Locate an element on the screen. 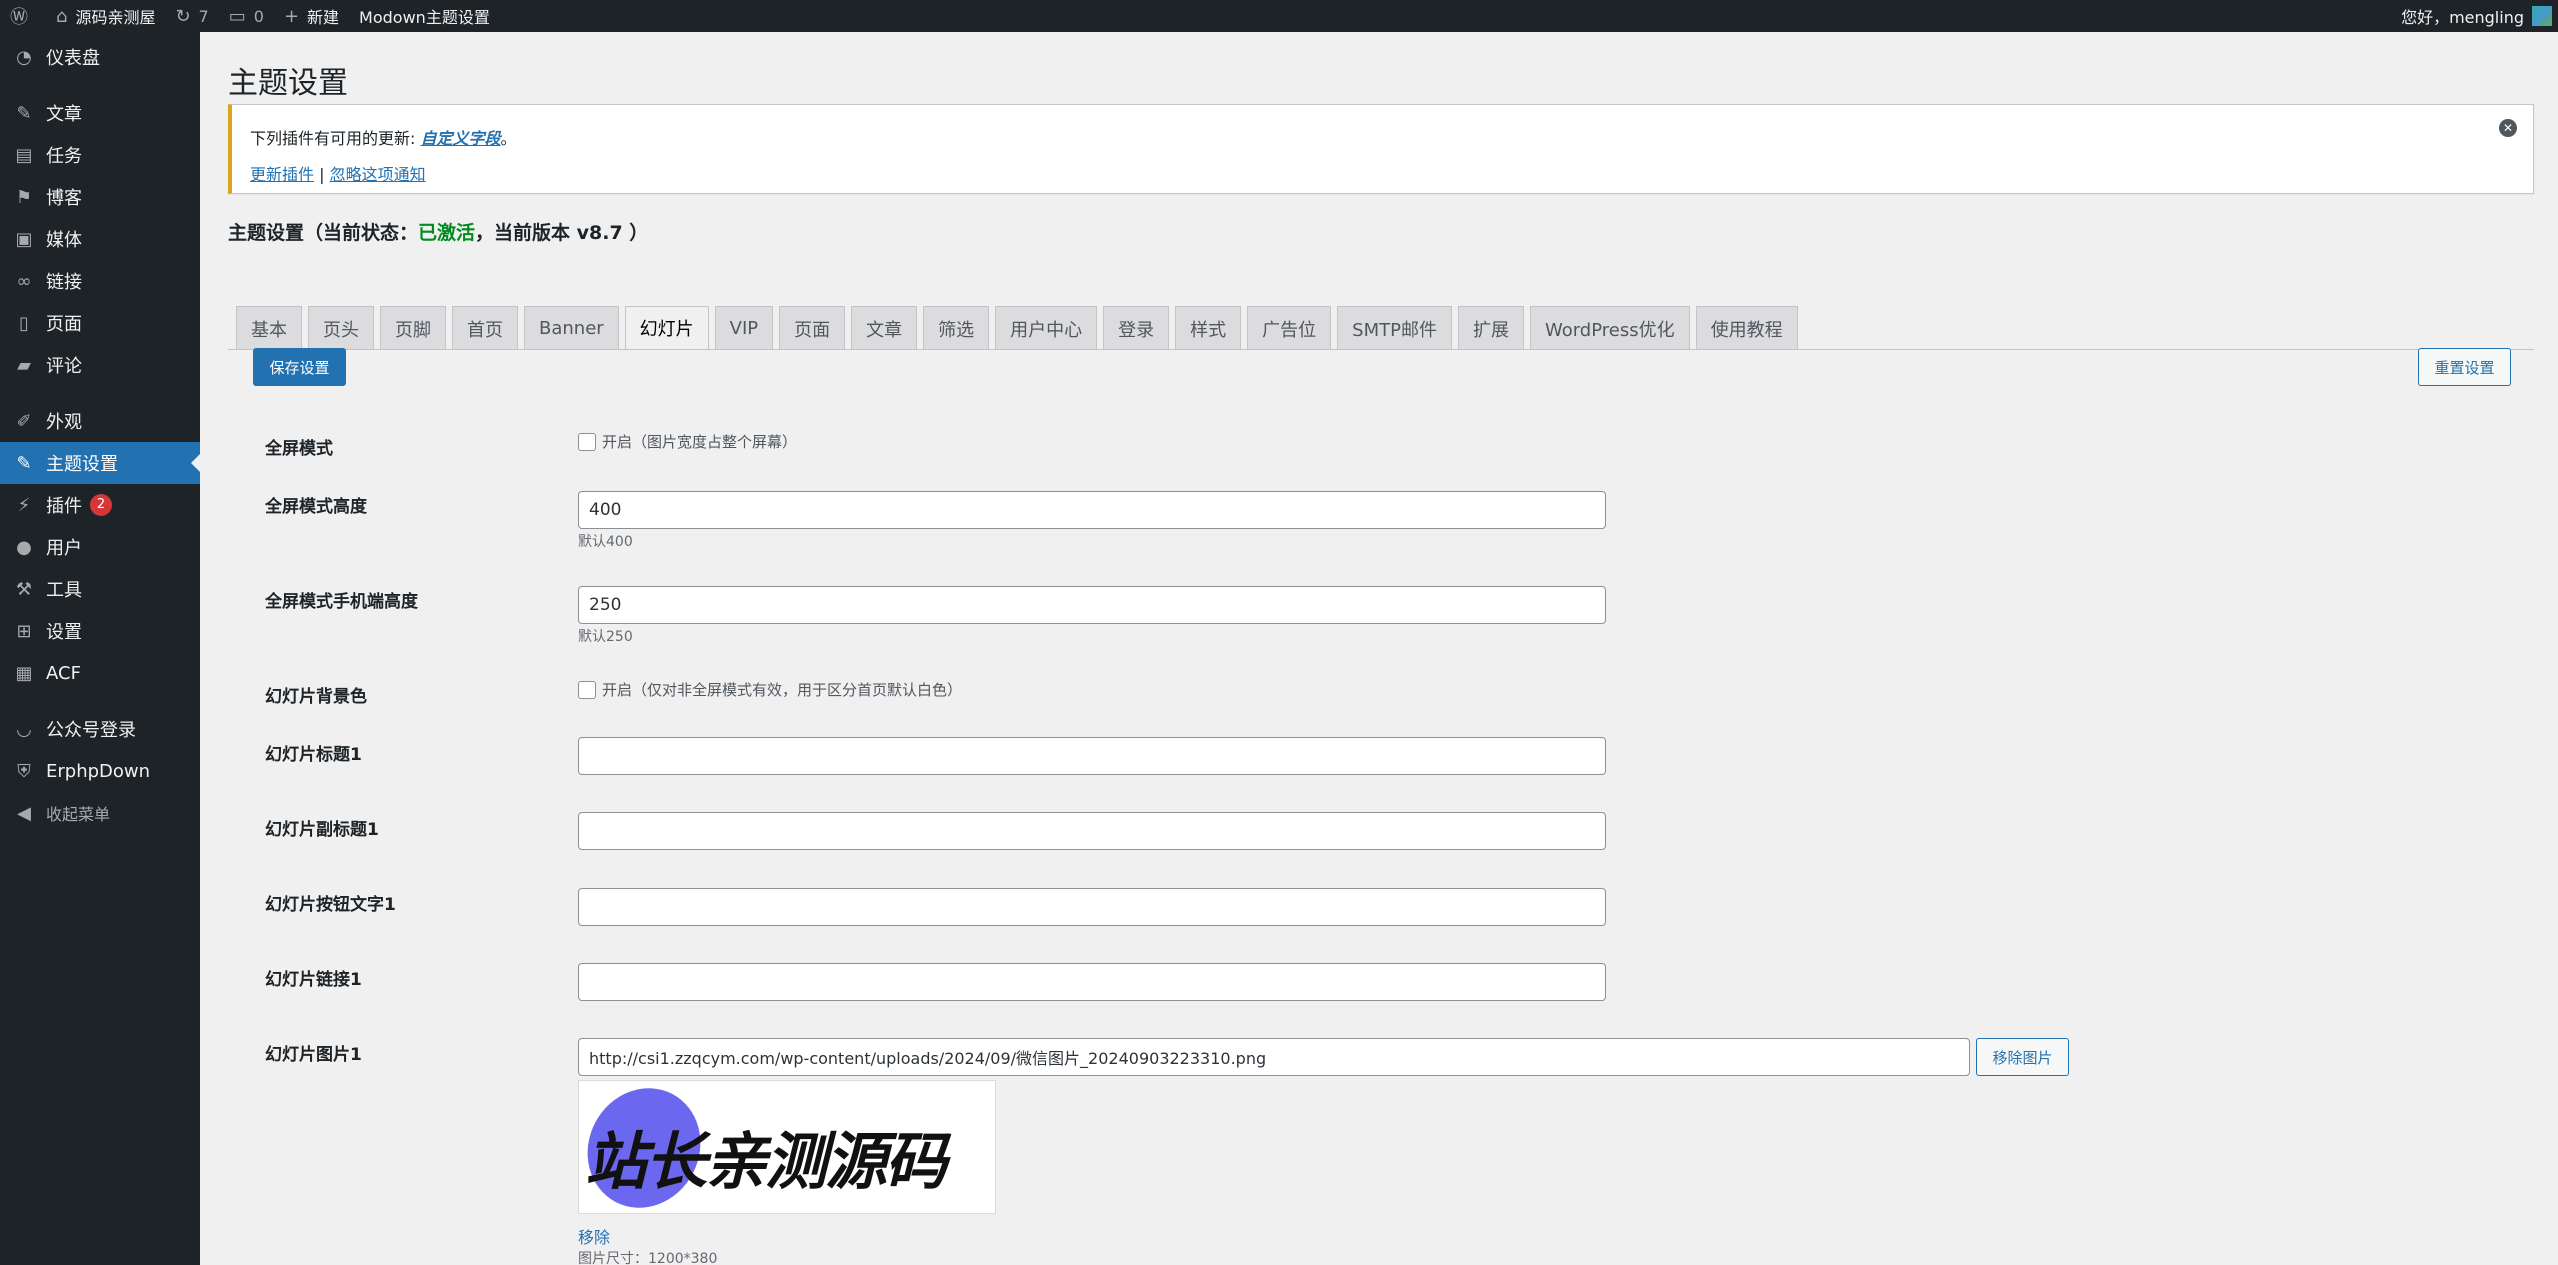 This screenshot has width=2558, height=1265. plugin-update-badge: 2 is located at coordinates (101, 505).